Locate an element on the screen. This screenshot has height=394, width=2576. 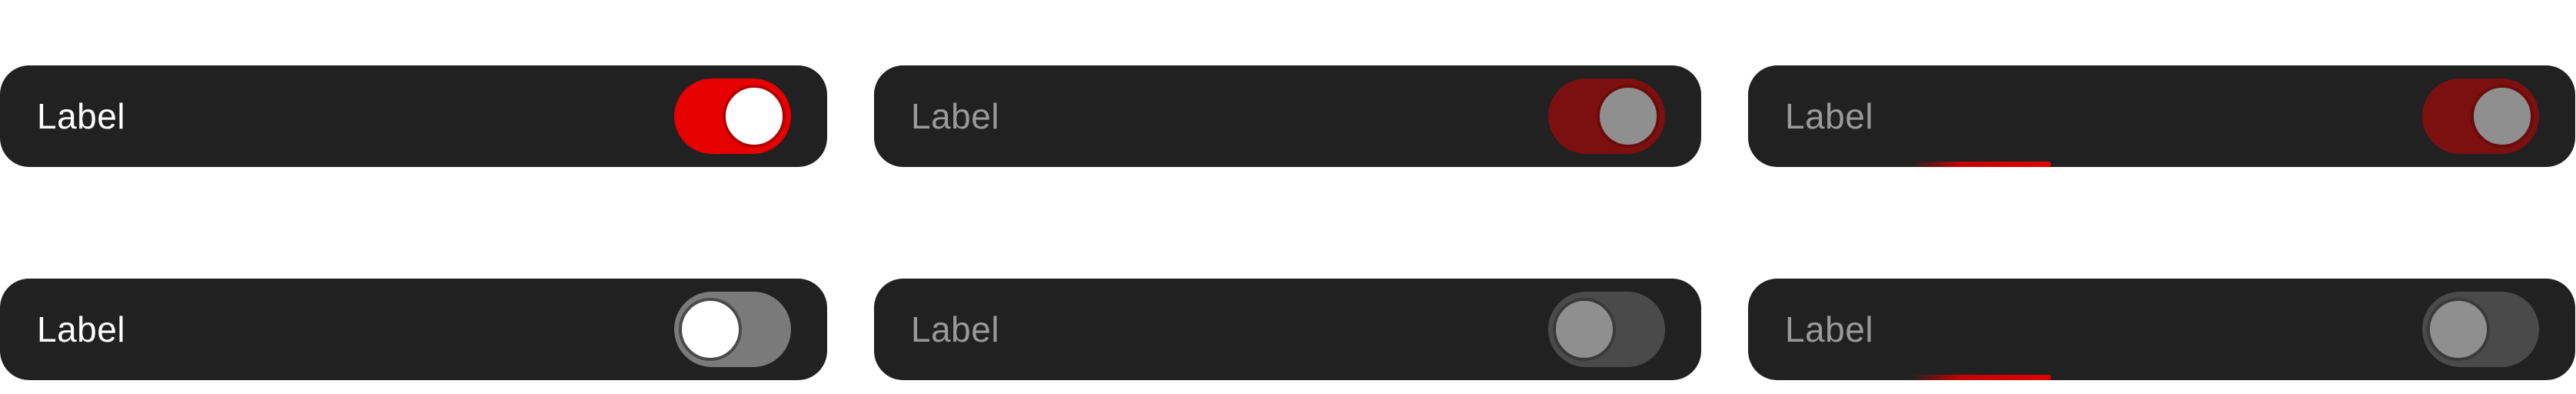
toggle-cell-on-disabled: Label is located at coordinates (1287, 116).